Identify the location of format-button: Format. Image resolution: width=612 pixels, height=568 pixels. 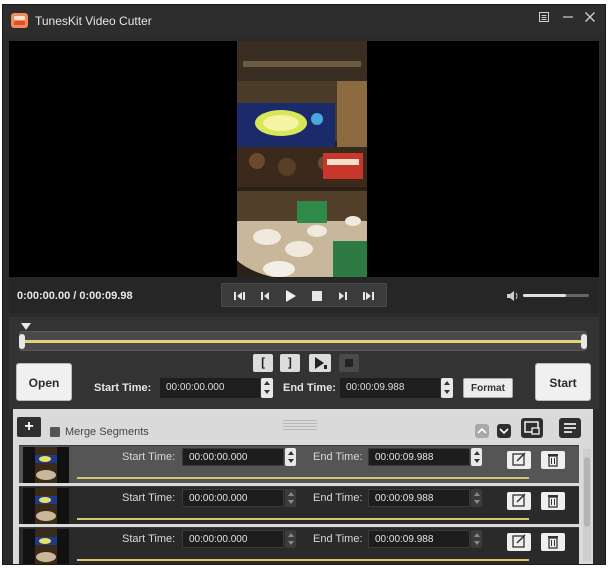
(488, 388).